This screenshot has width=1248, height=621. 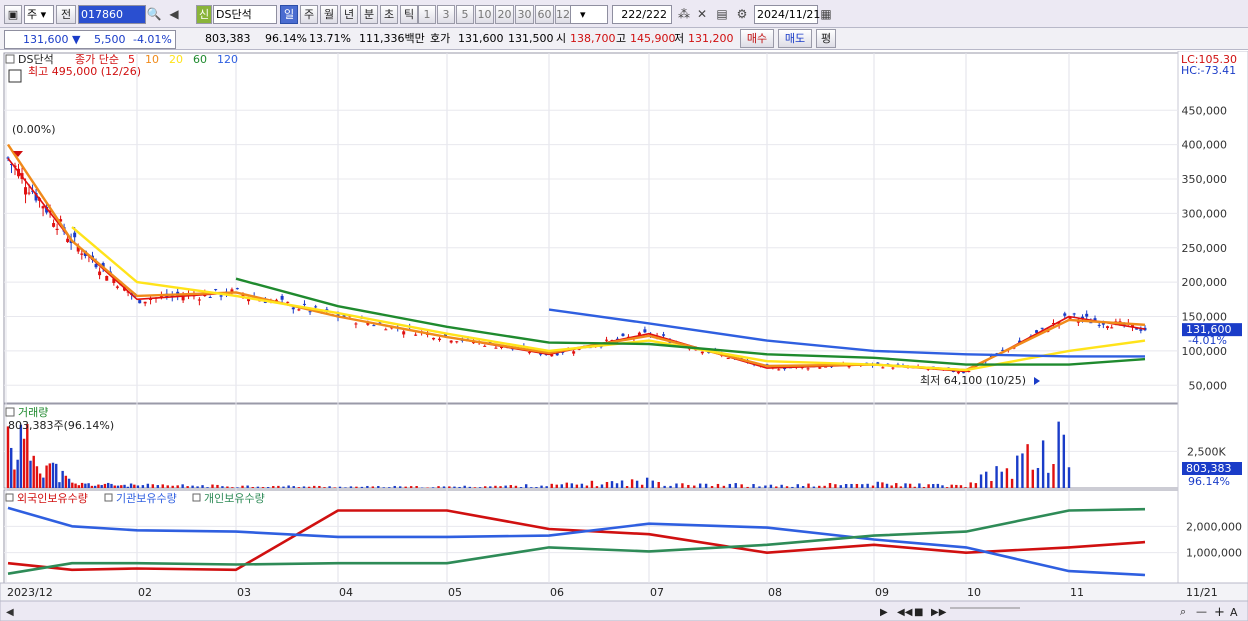 What do you see at coordinates (524, 14) in the screenshot?
I see `minute-interval-5: 30` at bounding box center [524, 14].